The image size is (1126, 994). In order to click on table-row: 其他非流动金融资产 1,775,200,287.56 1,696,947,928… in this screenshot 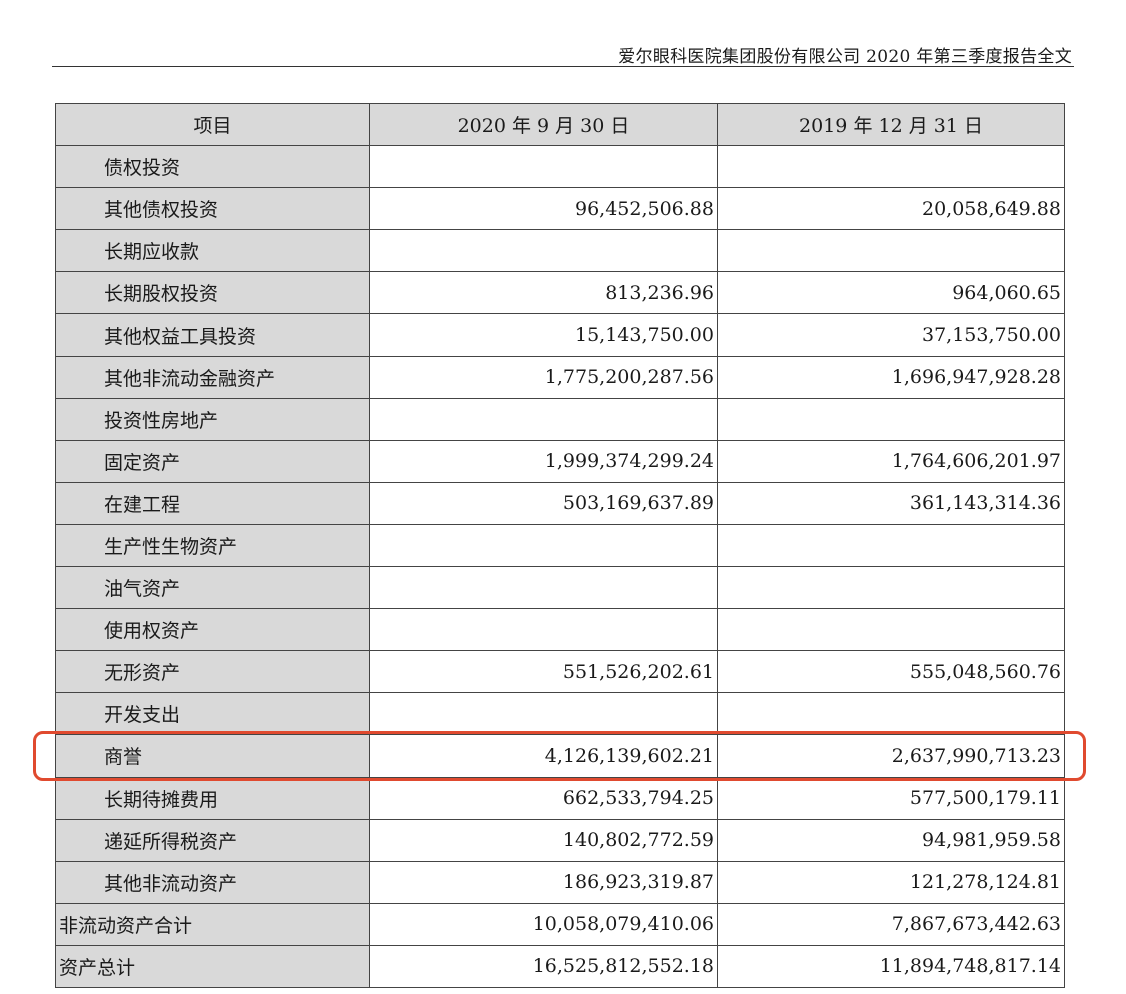, I will do `click(560, 377)`.